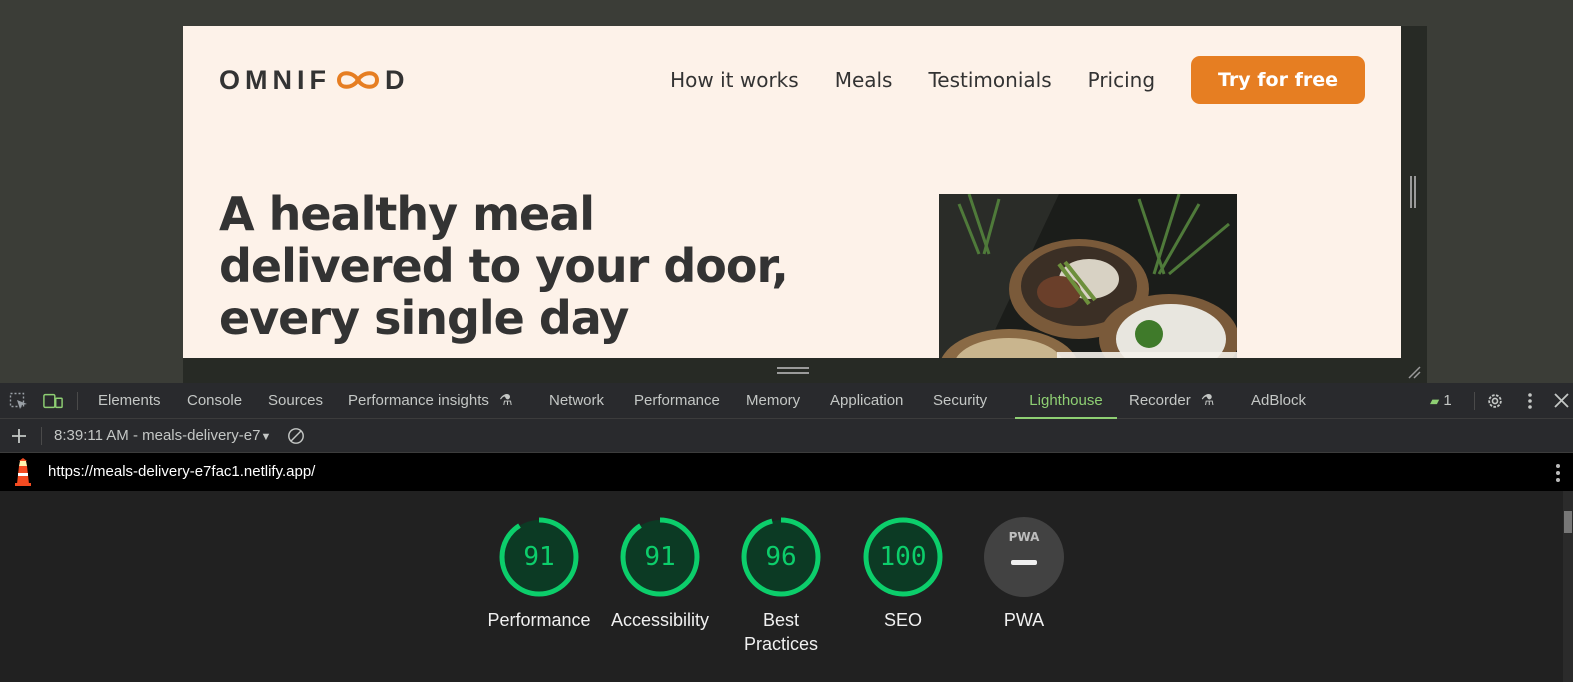 Image resolution: width=1573 pixels, height=682 pixels. What do you see at coordinates (1562, 401) in the screenshot?
I see `close-devtools-icon` at bounding box center [1562, 401].